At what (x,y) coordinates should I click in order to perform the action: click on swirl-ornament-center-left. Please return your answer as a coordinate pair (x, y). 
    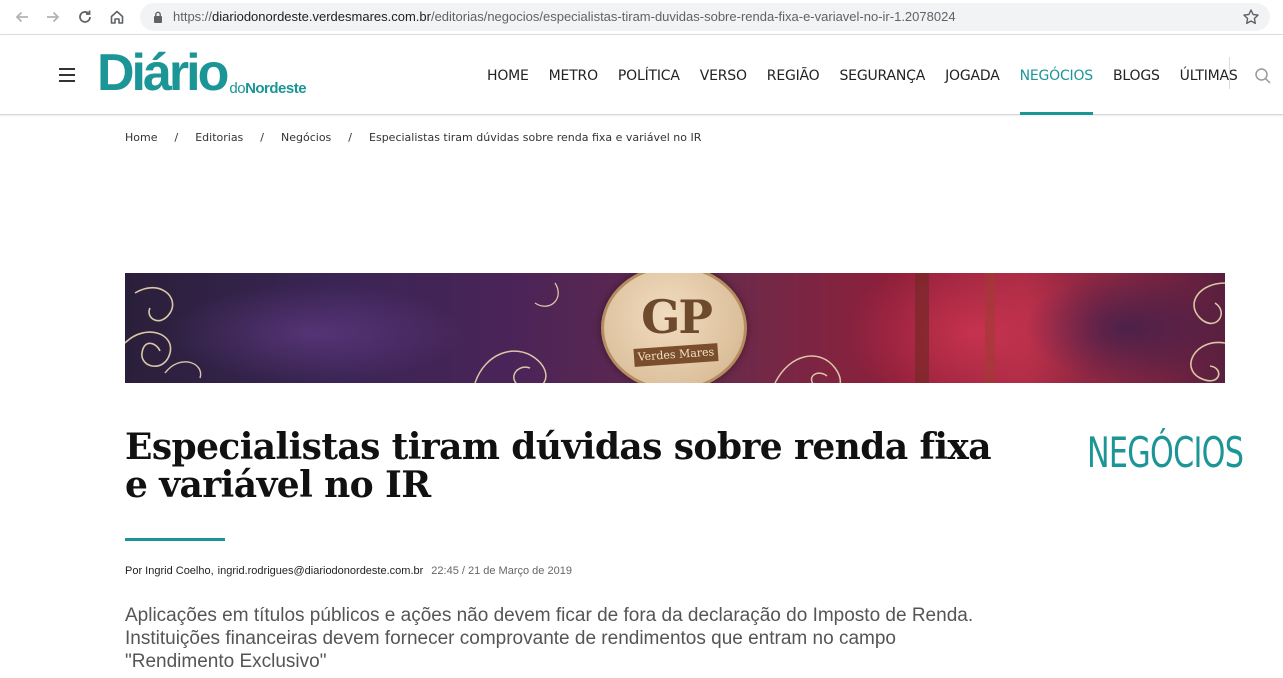
    Looking at the image, I should click on (516, 332).